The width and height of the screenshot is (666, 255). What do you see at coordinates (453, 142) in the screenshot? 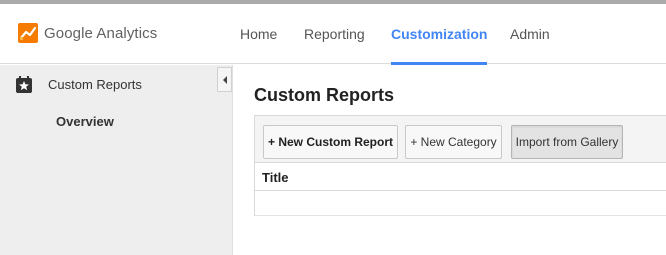
I see `new-category-button: + New Category` at bounding box center [453, 142].